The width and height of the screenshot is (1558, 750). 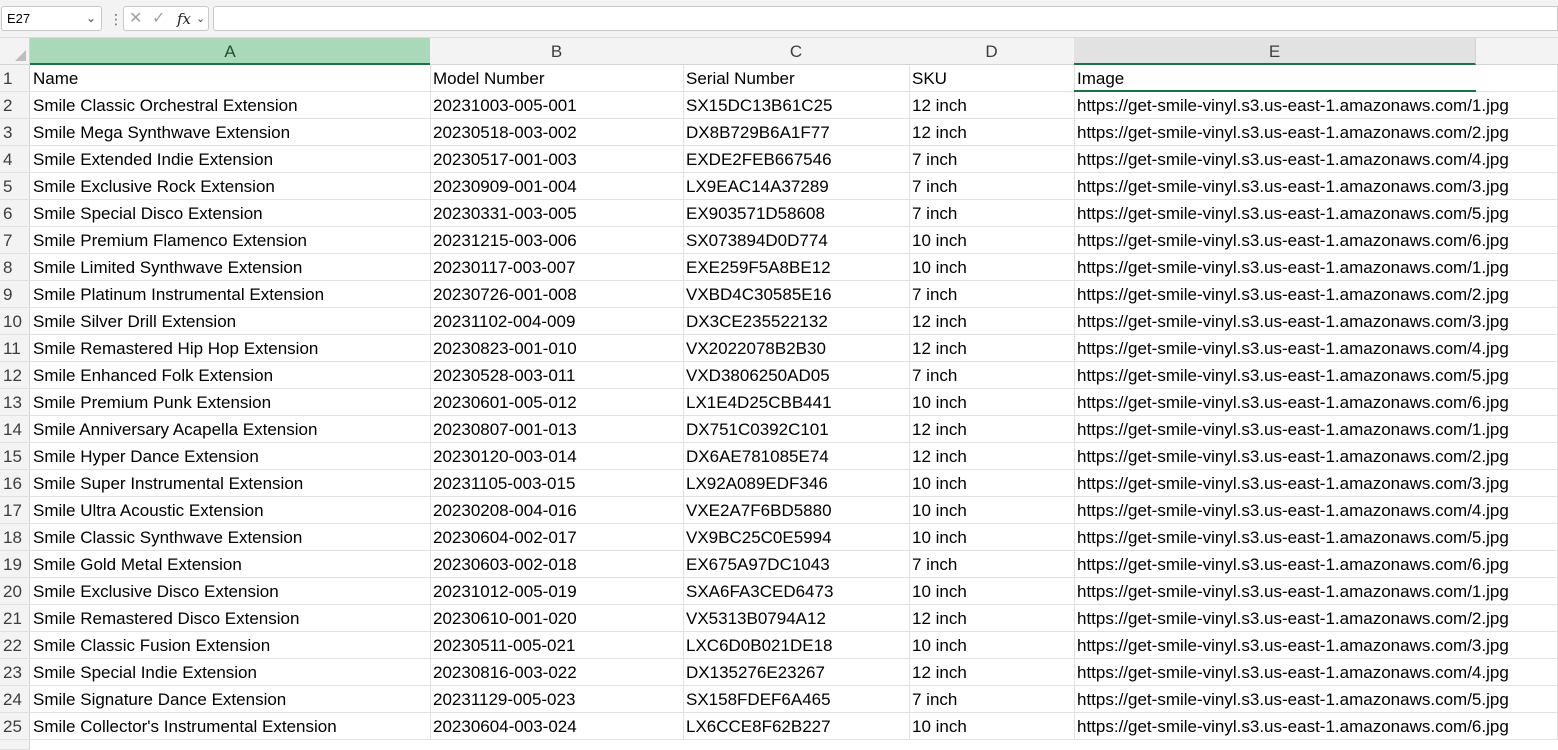 I want to click on table-cell: 20230610-001-020, so click(x=557, y=618).